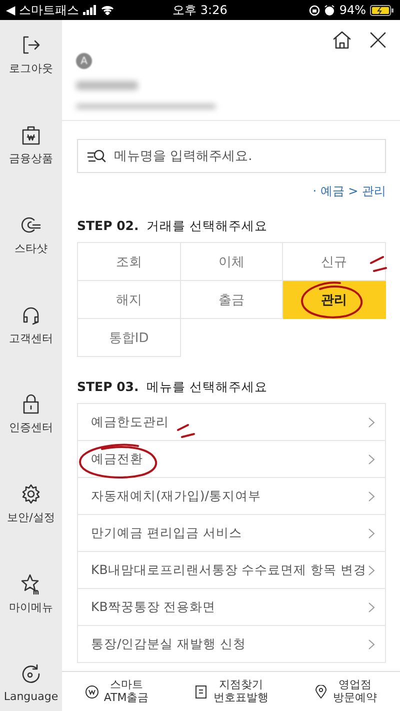 This screenshot has width=400, height=711. Describe the element at coordinates (349, 191) in the screenshot. I see `breadcrumb: · 예금 > 관리` at that location.